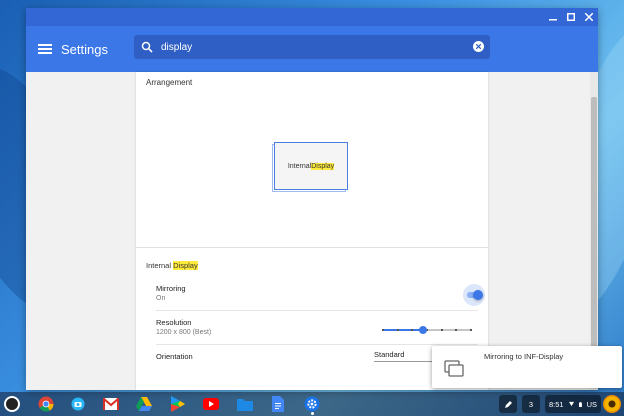  I want to click on heading-prefix: Internal, so click(160, 265).